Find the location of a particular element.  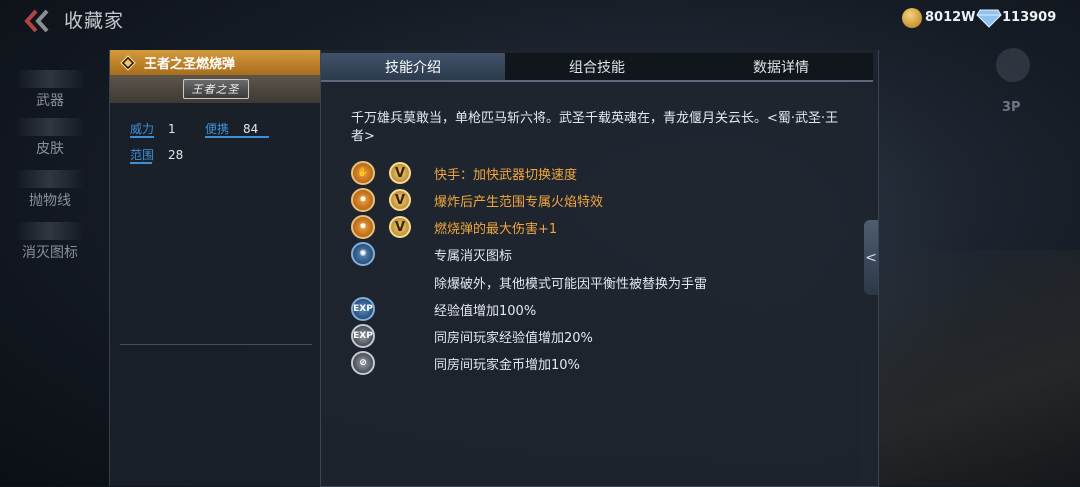

series-badge: 王者之圣 is located at coordinates (215, 89).